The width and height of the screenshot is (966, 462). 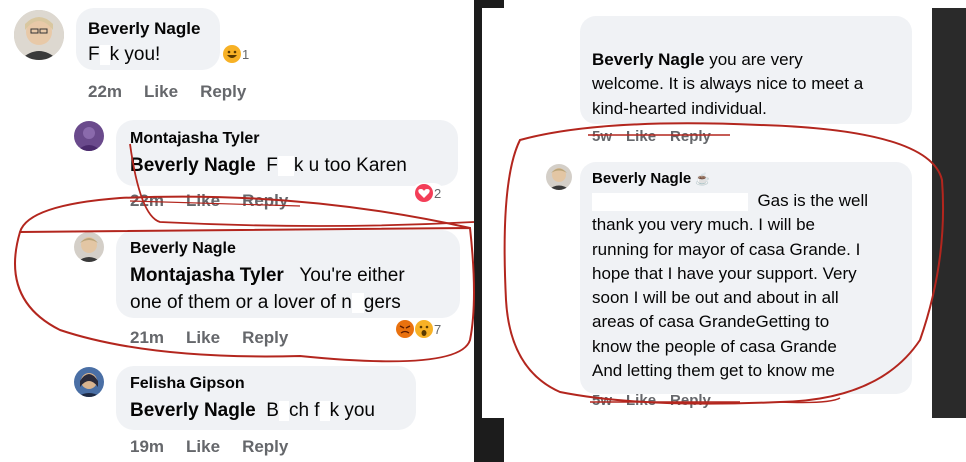 I want to click on reaction-badge: 2, so click(x=428, y=193).